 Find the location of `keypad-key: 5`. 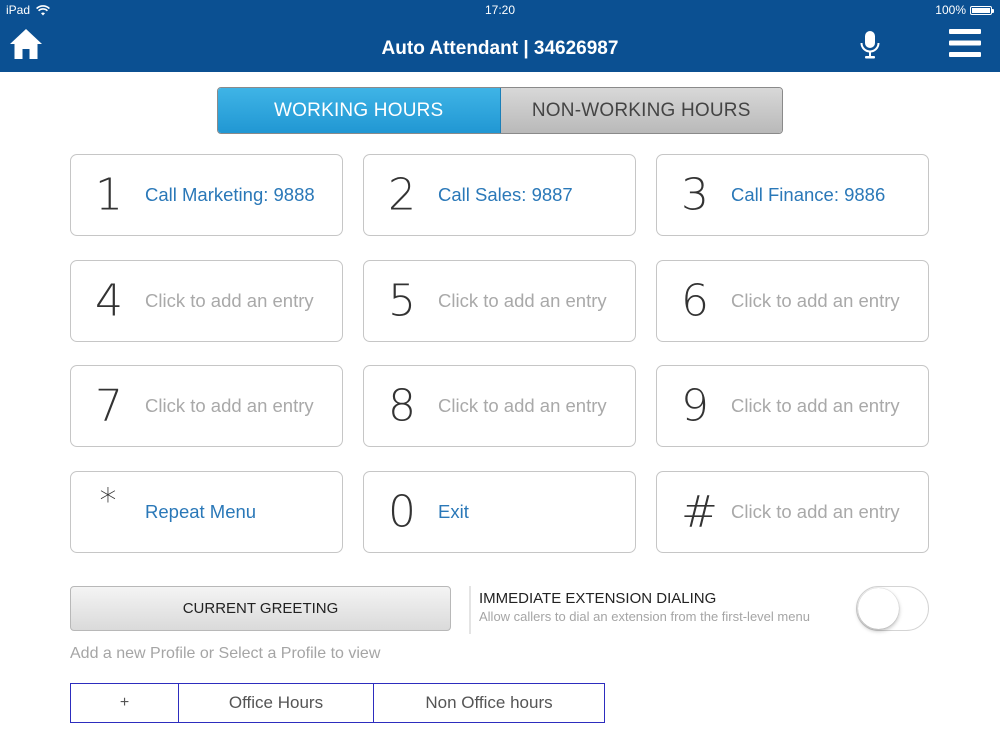

keypad-key: 5 is located at coordinates (402, 301).